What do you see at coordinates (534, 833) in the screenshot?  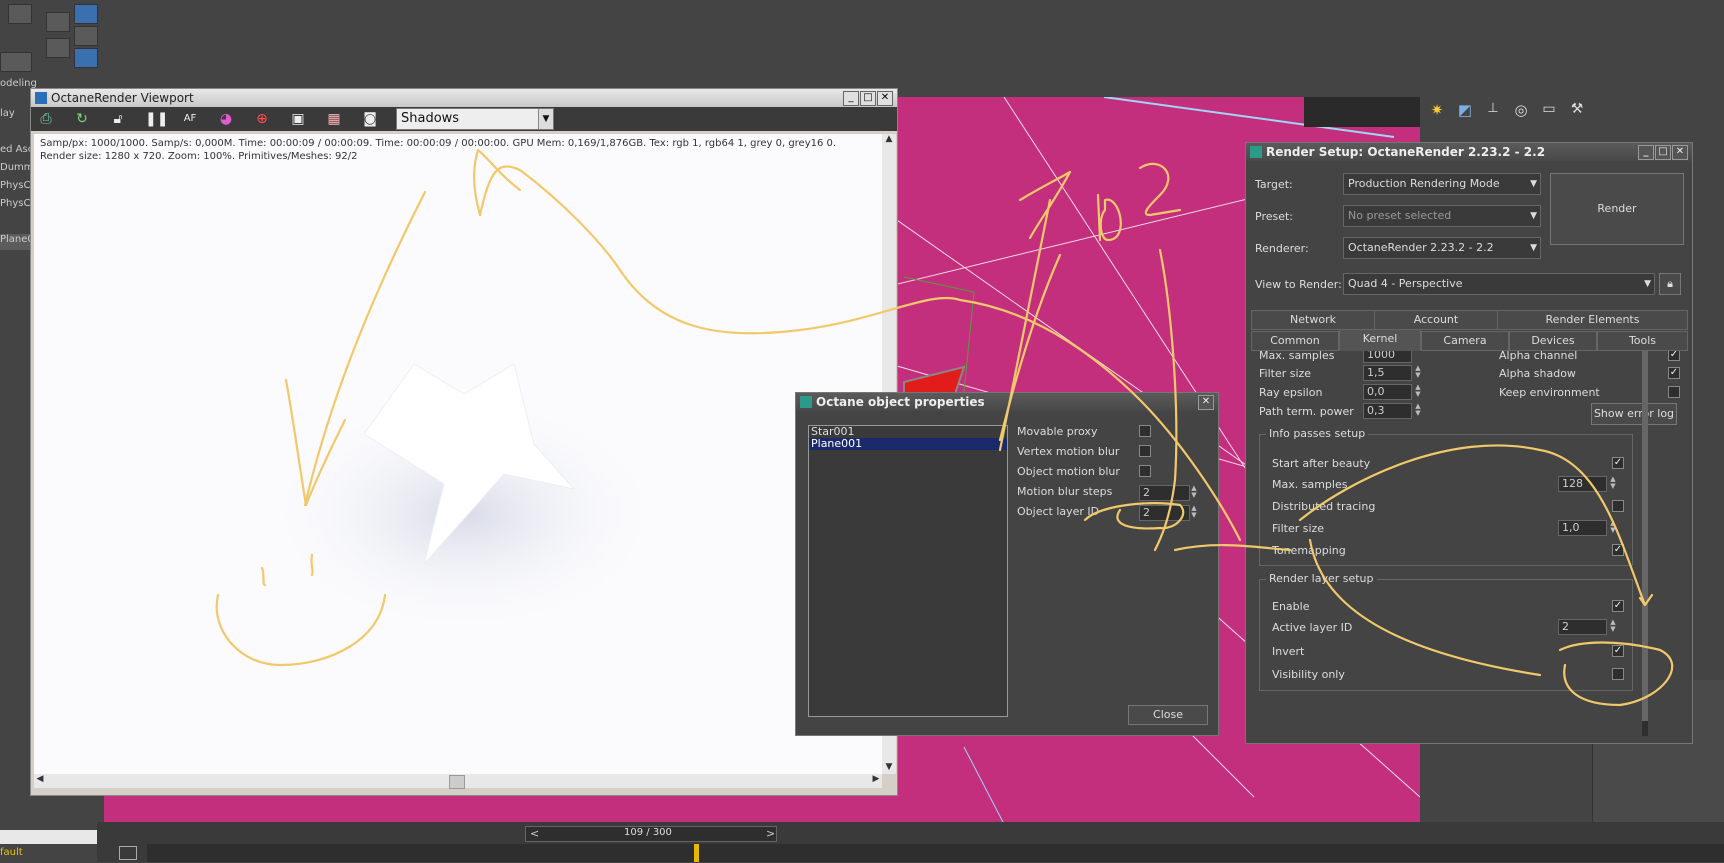 I see `prev-frame-button: <` at bounding box center [534, 833].